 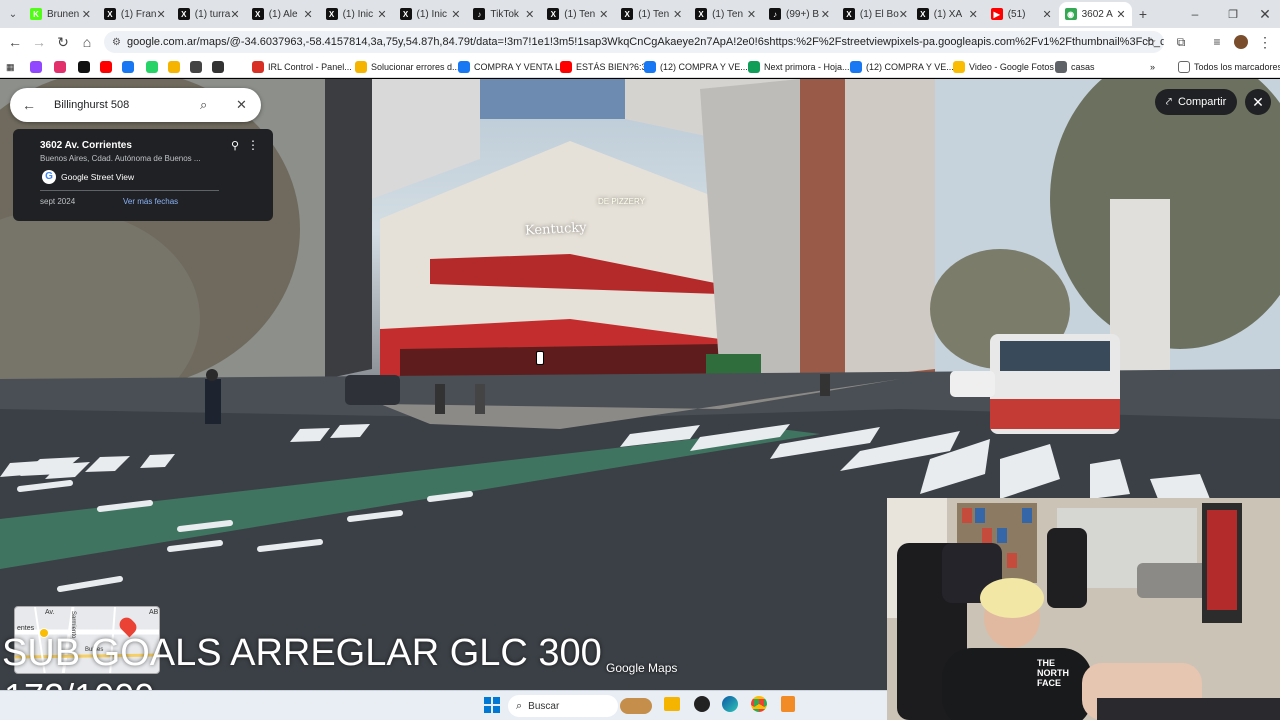 I want to click on location-pin-icon: ⚲, so click(x=235, y=145).